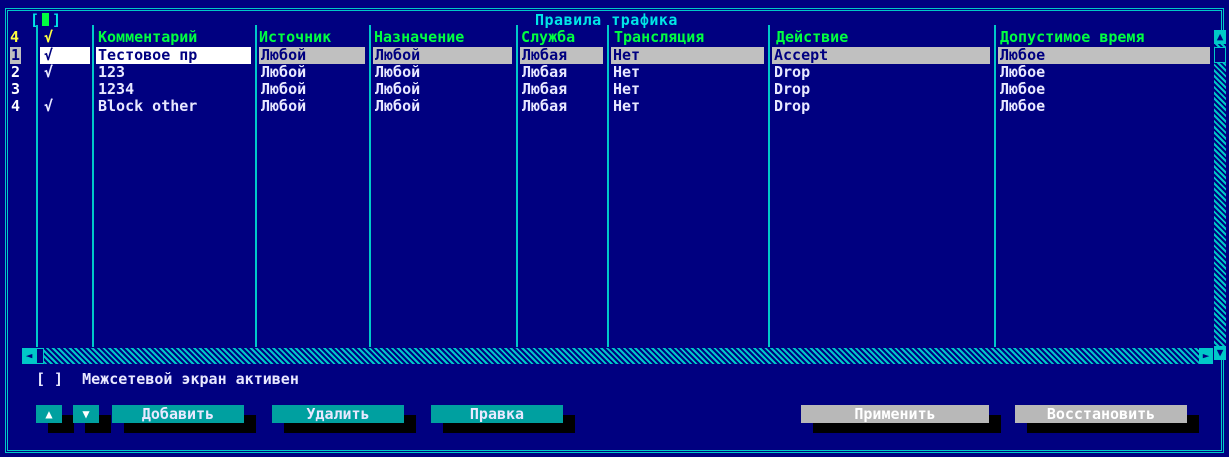 This screenshot has height=457, width=1229. Describe the element at coordinates (617, 356) in the screenshot. I see `horizontal-scrollbar` at that location.